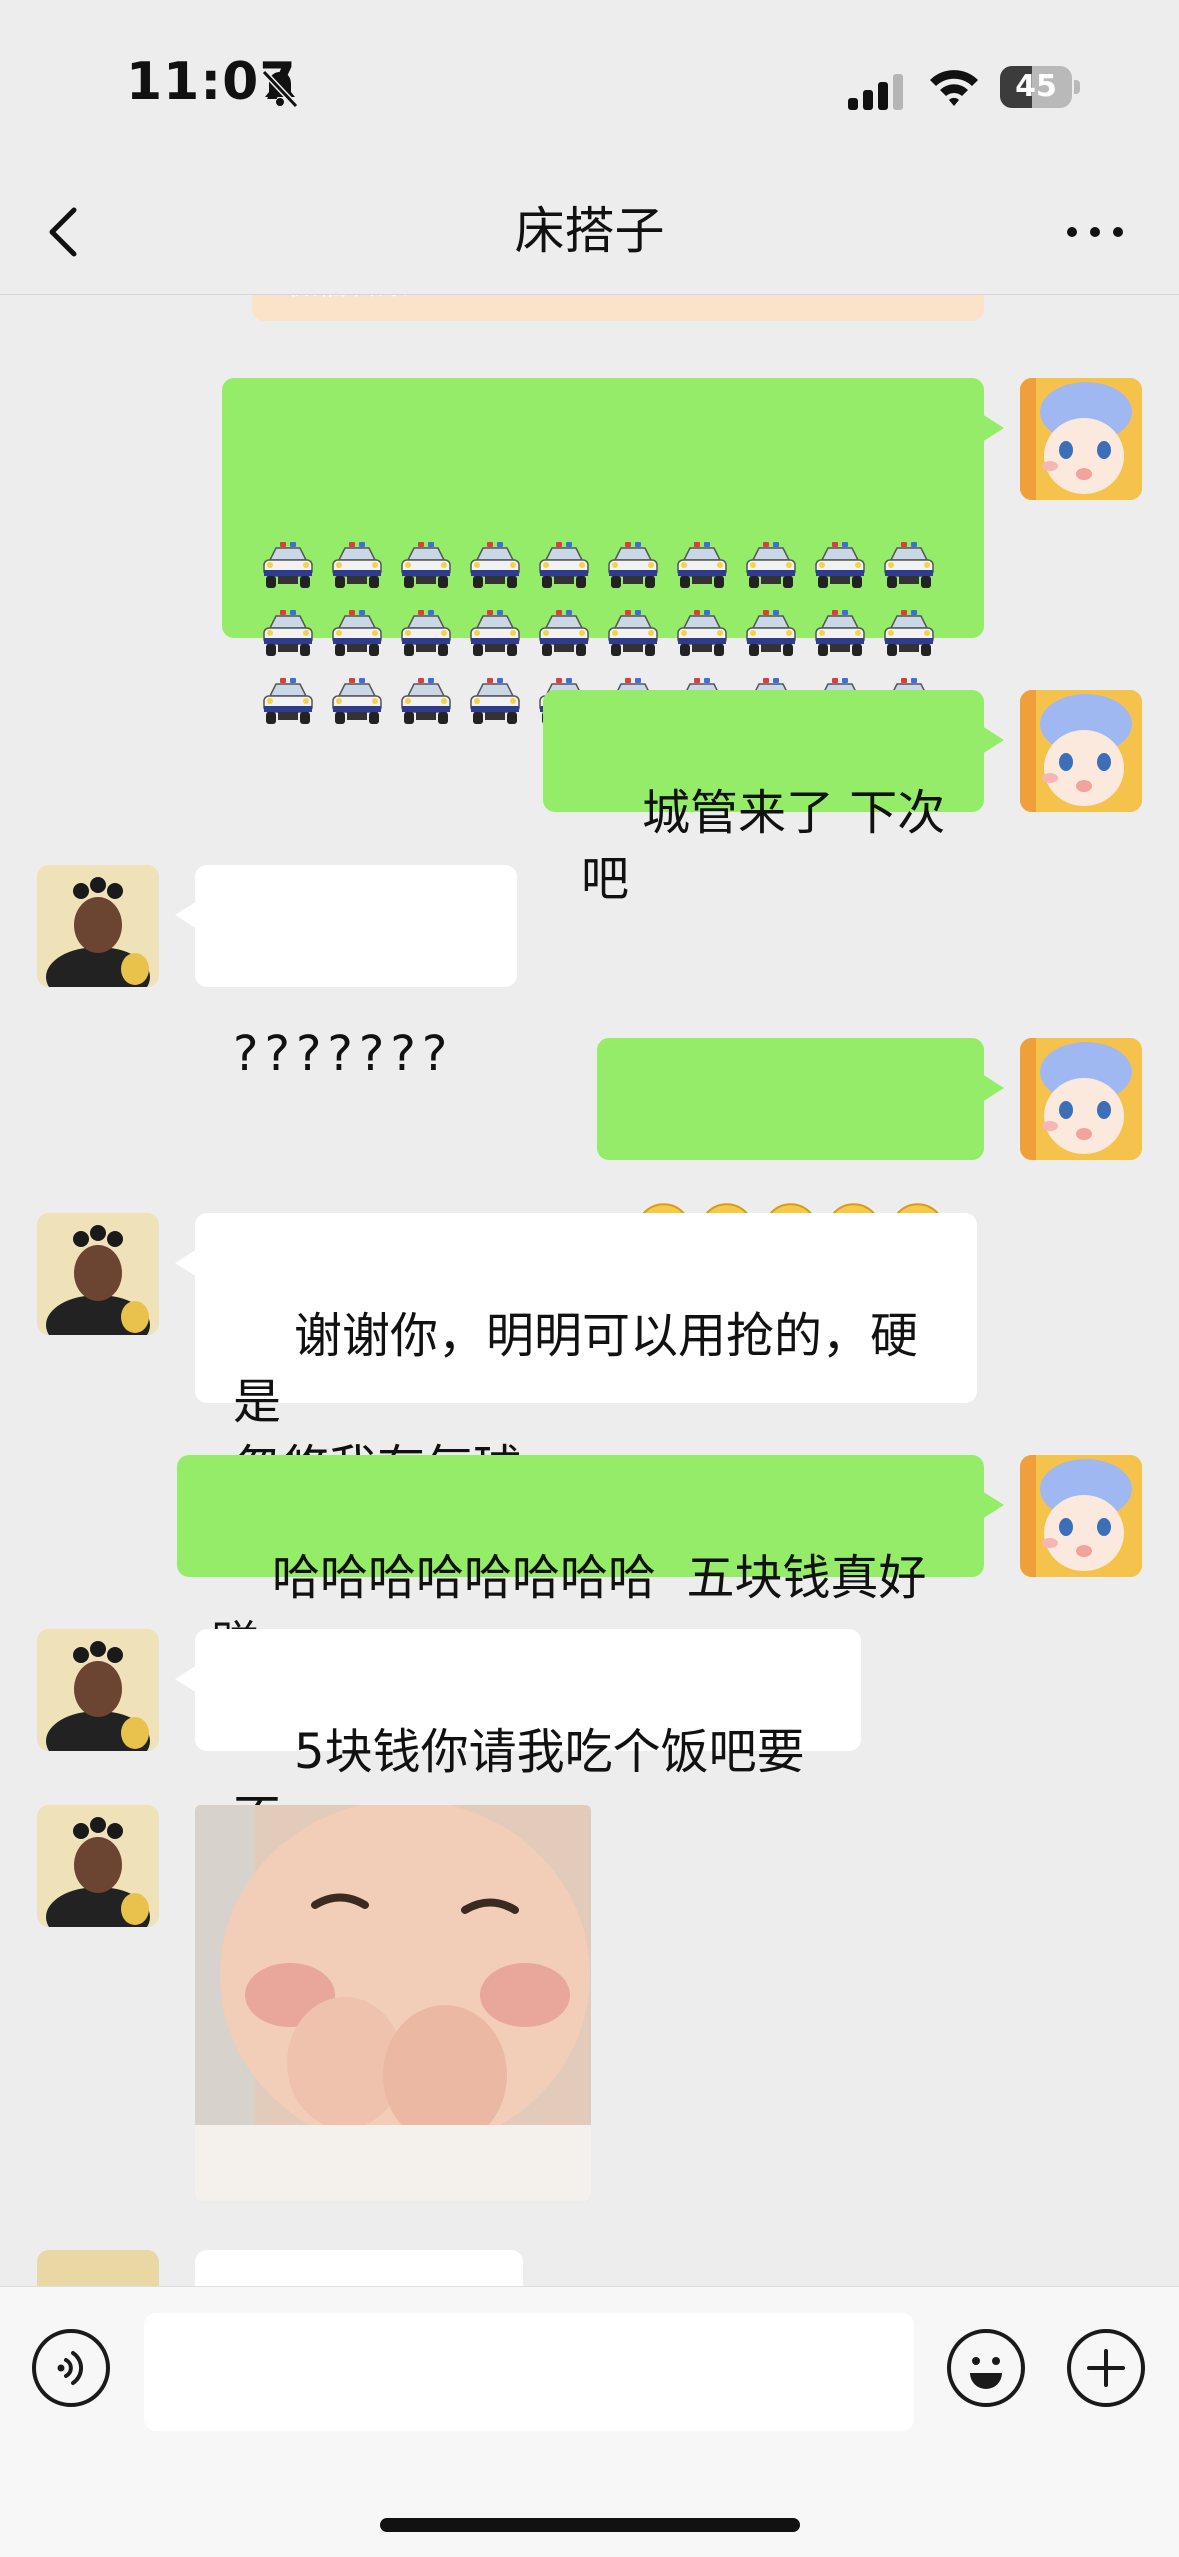 The image size is (1179, 2557). What do you see at coordinates (346, 973) in the screenshot?
I see `message-bubble-received: ???????` at bounding box center [346, 973].